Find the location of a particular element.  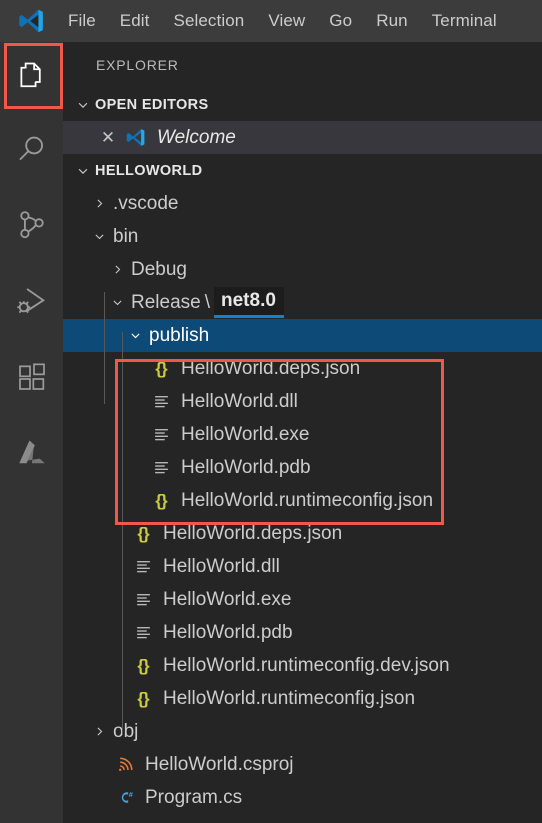

search-icon is located at coordinates (32, 149).